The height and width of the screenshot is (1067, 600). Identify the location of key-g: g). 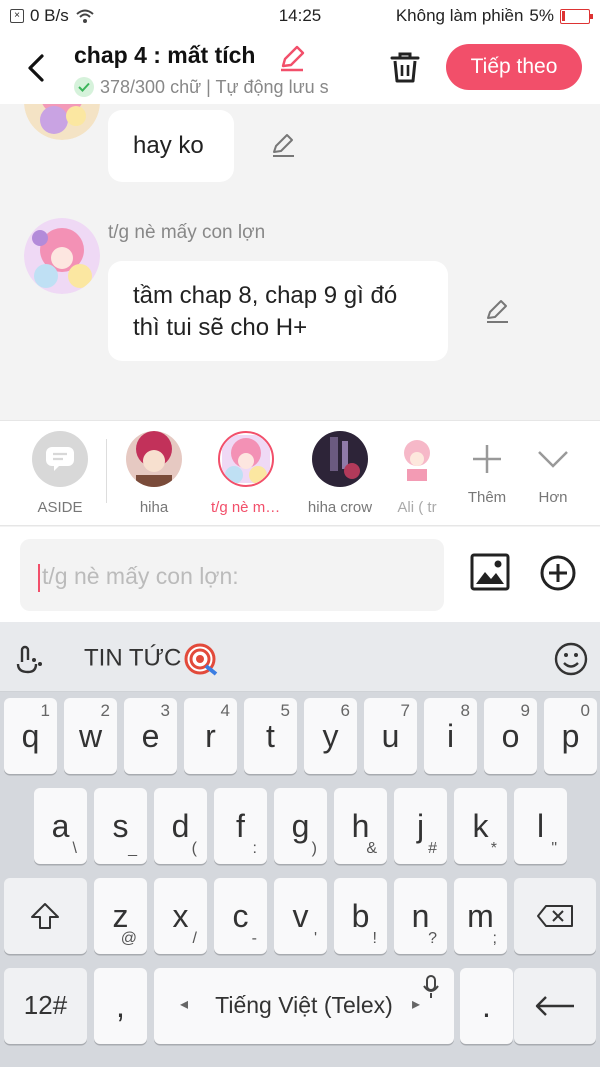
(300, 826).